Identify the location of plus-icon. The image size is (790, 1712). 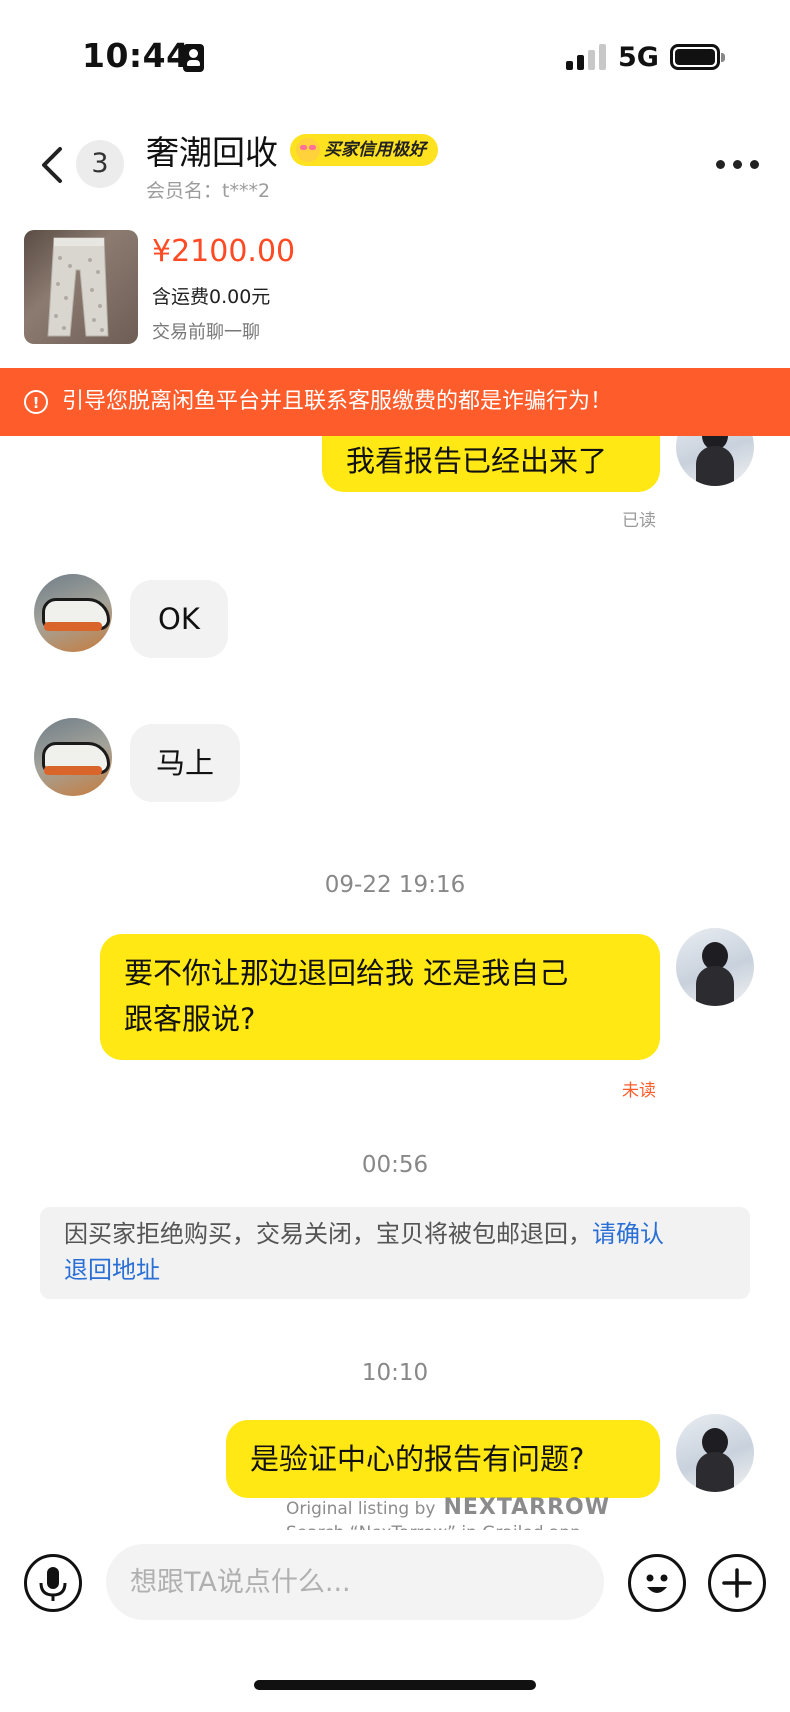
(737, 1583).